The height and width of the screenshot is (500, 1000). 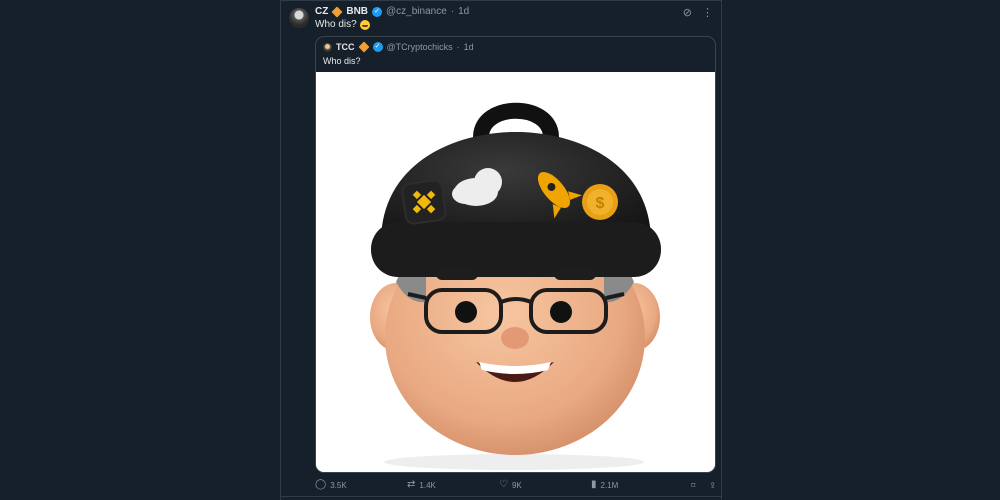 I want to click on retweet-icon: ⇄, so click(x=411, y=484).